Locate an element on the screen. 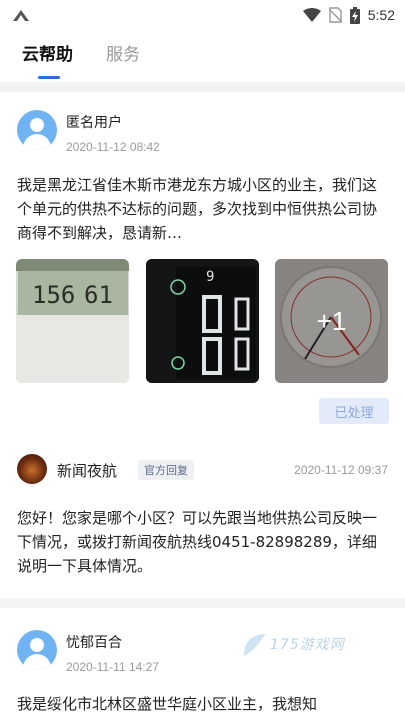 Image resolution: width=405 pixels, height=720 pixels. image-air-purifier-display: AIR PURI 9 is located at coordinates (202, 321).